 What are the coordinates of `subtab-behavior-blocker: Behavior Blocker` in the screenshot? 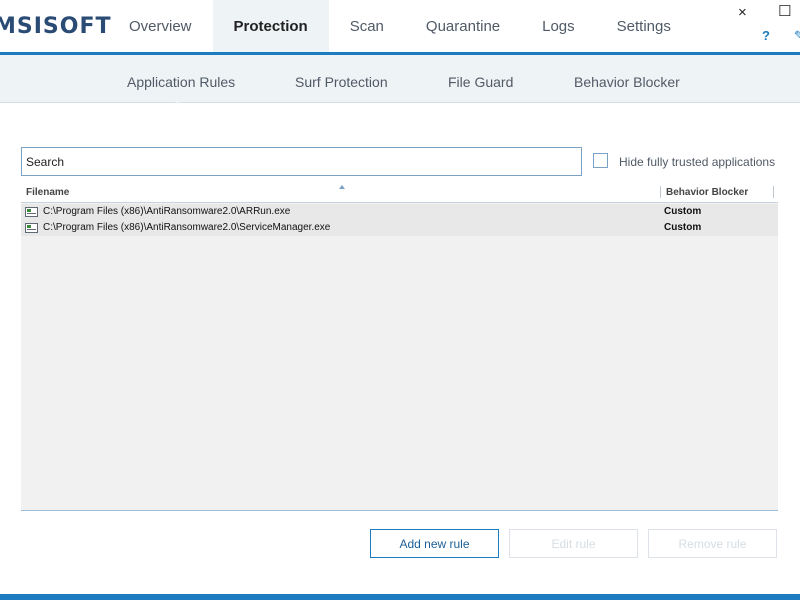 It's located at (627, 82).